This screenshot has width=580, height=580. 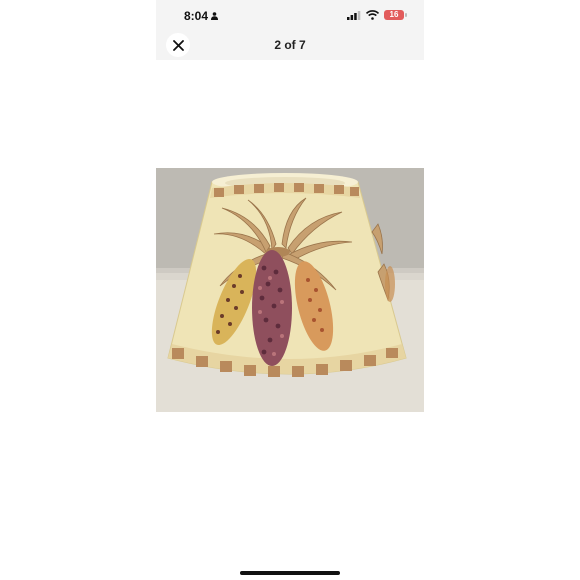 I want to click on time-label: 8:04, so click(x=196, y=16).